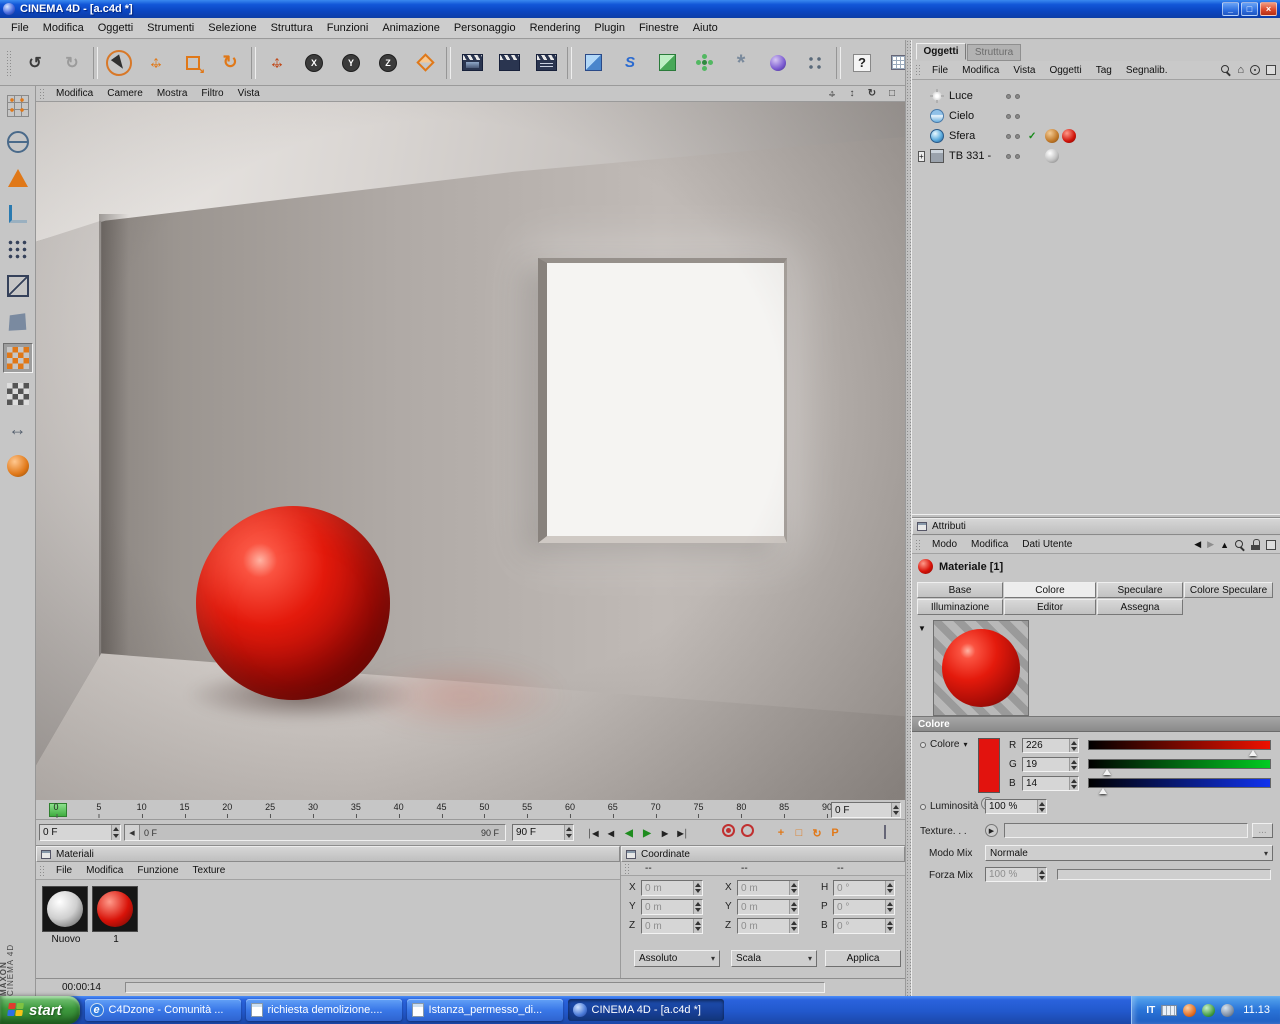  I want to click on object-mode-icon, so click(18, 178).